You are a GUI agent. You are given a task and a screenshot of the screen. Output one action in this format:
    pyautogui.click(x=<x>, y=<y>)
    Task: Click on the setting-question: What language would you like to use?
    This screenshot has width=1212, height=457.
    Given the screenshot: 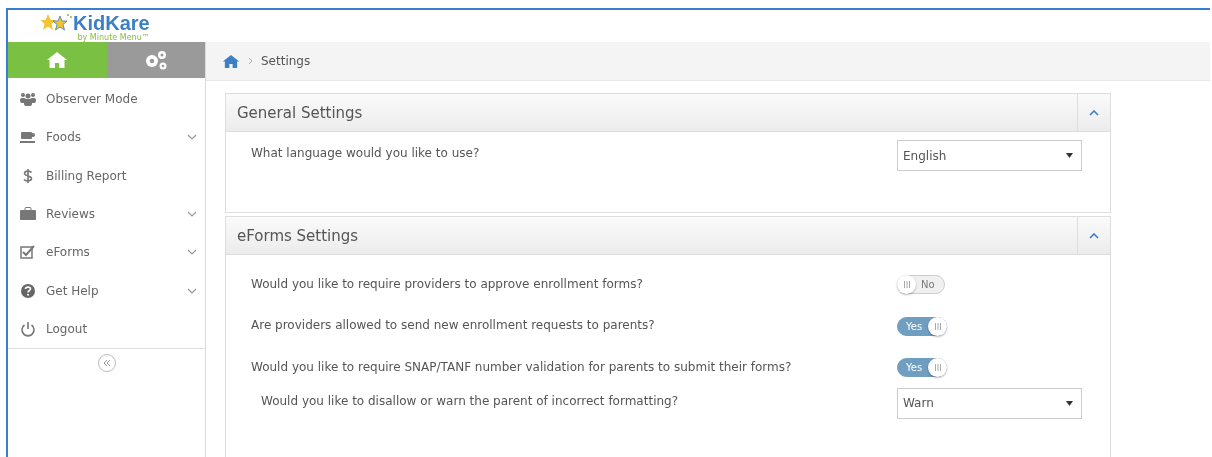 What is the action you would take?
    pyautogui.click(x=366, y=152)
    